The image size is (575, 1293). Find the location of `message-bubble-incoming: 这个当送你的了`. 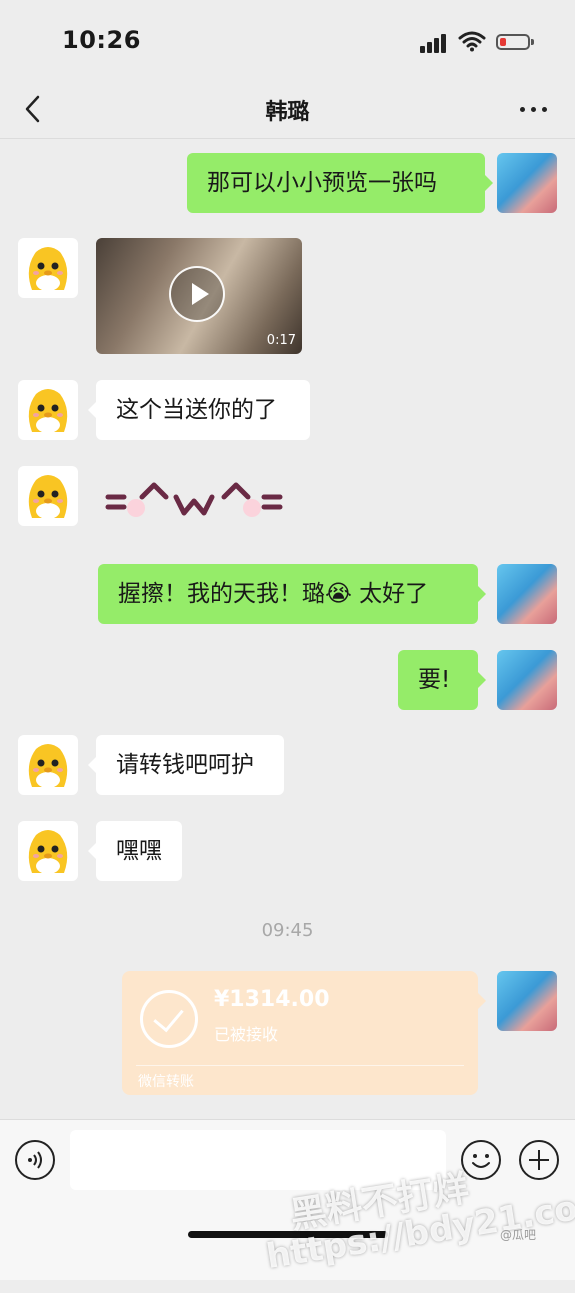

message-bubble-incoming: 这个当送你的了 is located at coordinates (199, 410).